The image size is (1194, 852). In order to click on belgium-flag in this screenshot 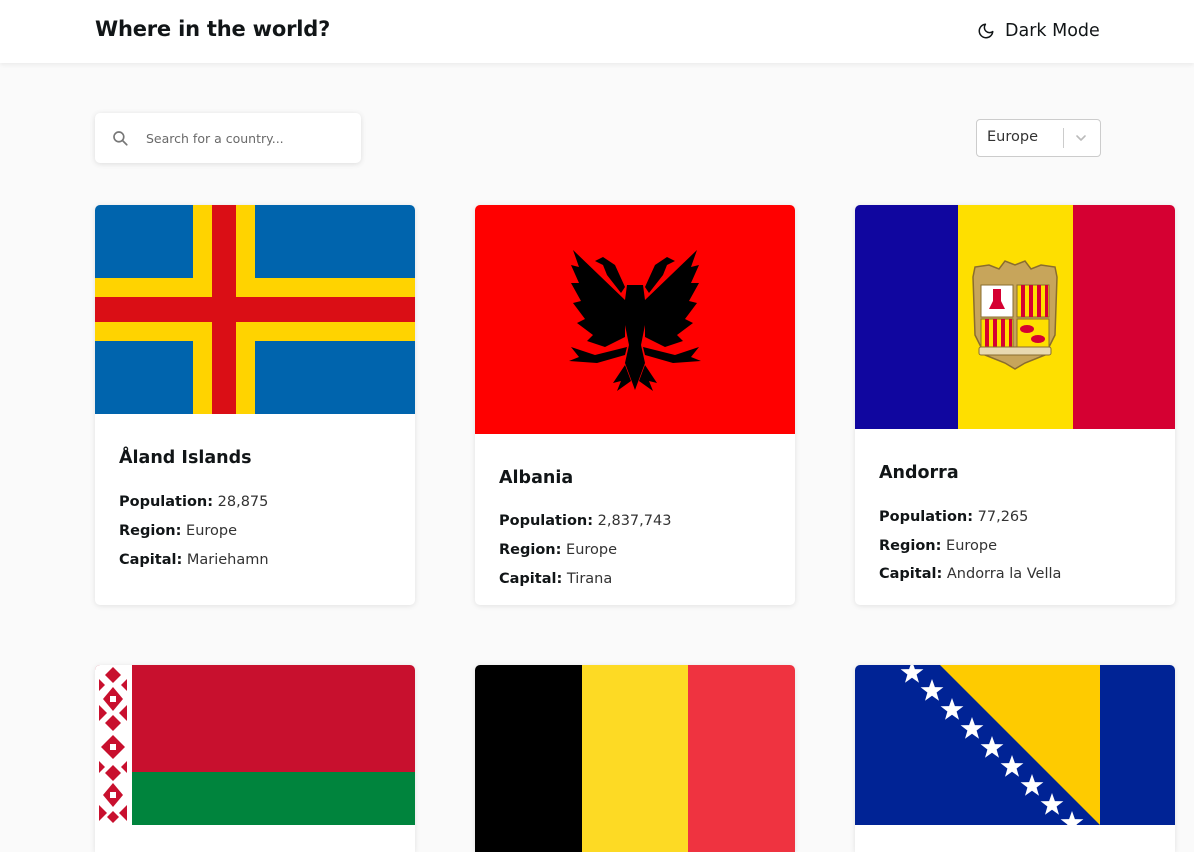, I will do `click(635, 758)`.